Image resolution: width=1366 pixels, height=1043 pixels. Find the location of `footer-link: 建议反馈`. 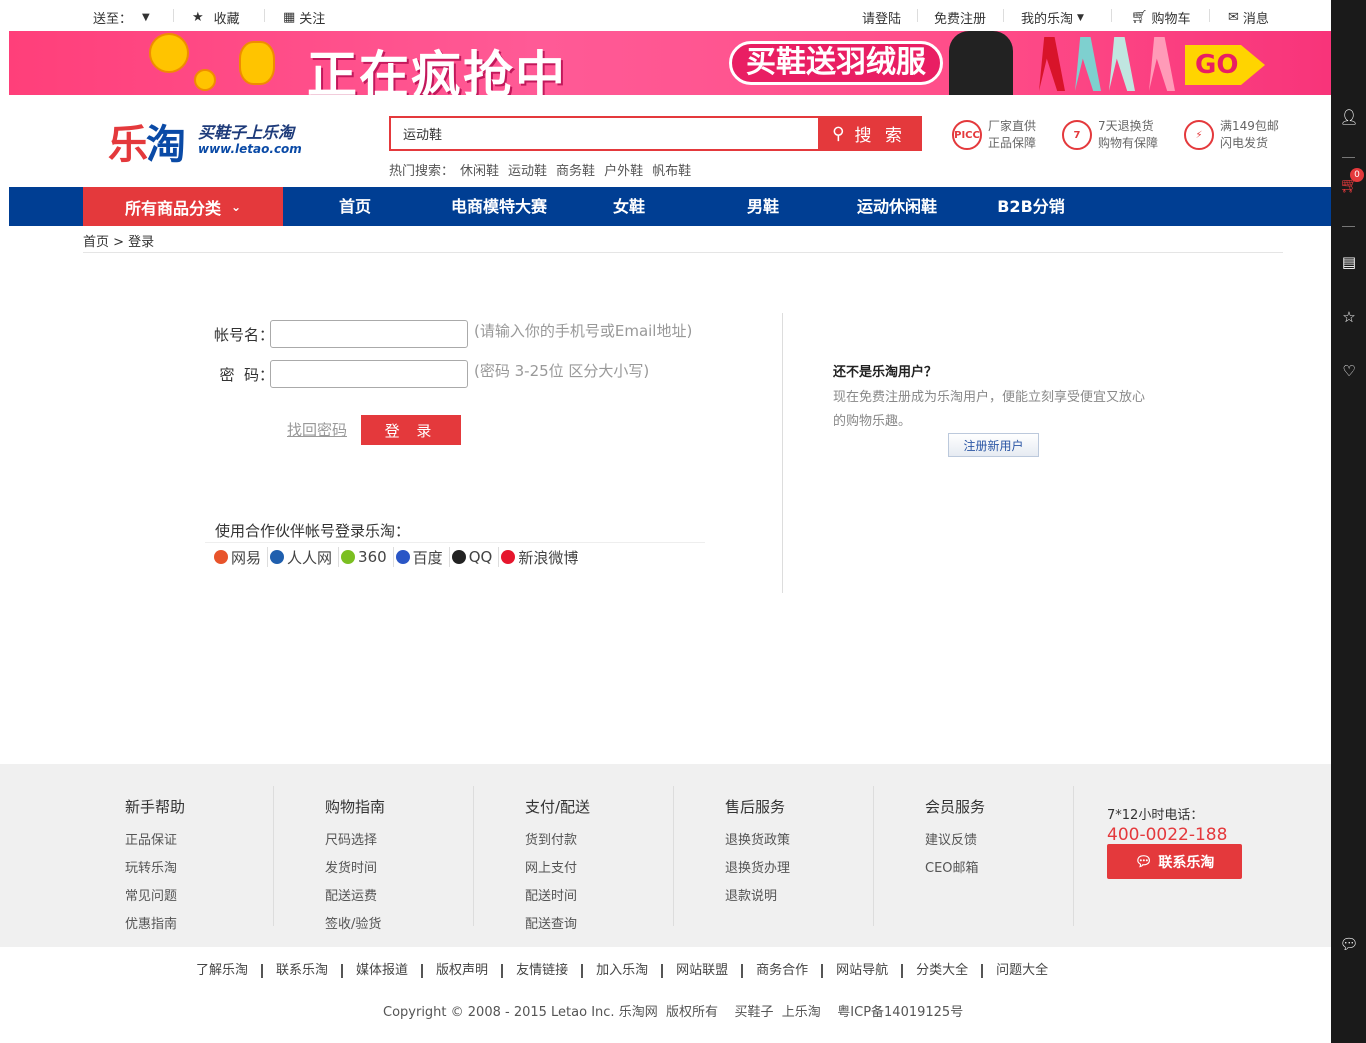

footer-link: 建议反馈 is located at coordinates (955, 841).